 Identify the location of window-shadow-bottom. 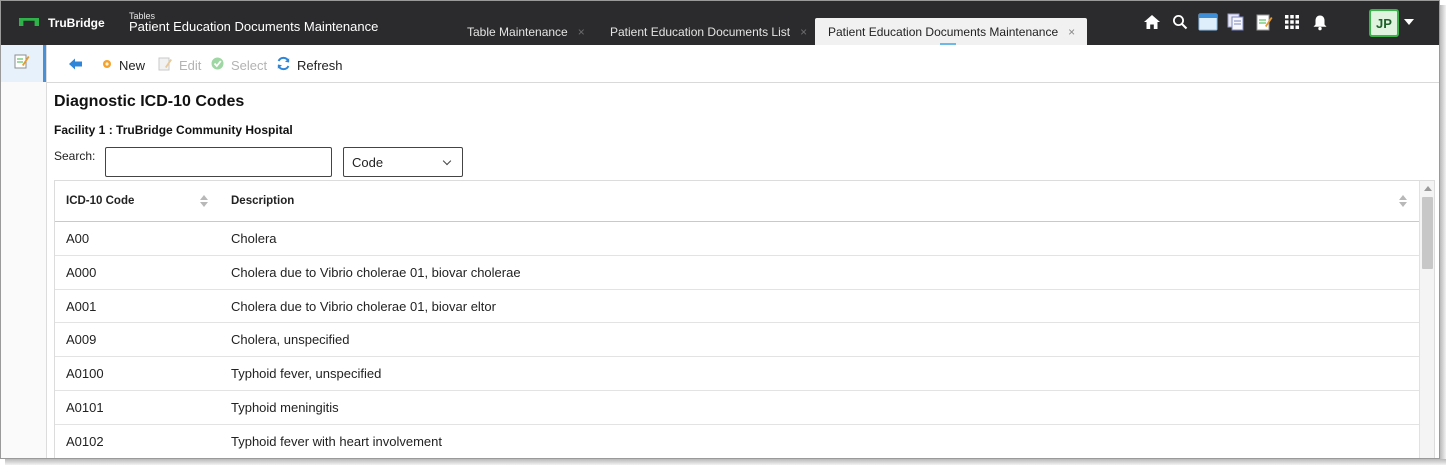
(725, 462).